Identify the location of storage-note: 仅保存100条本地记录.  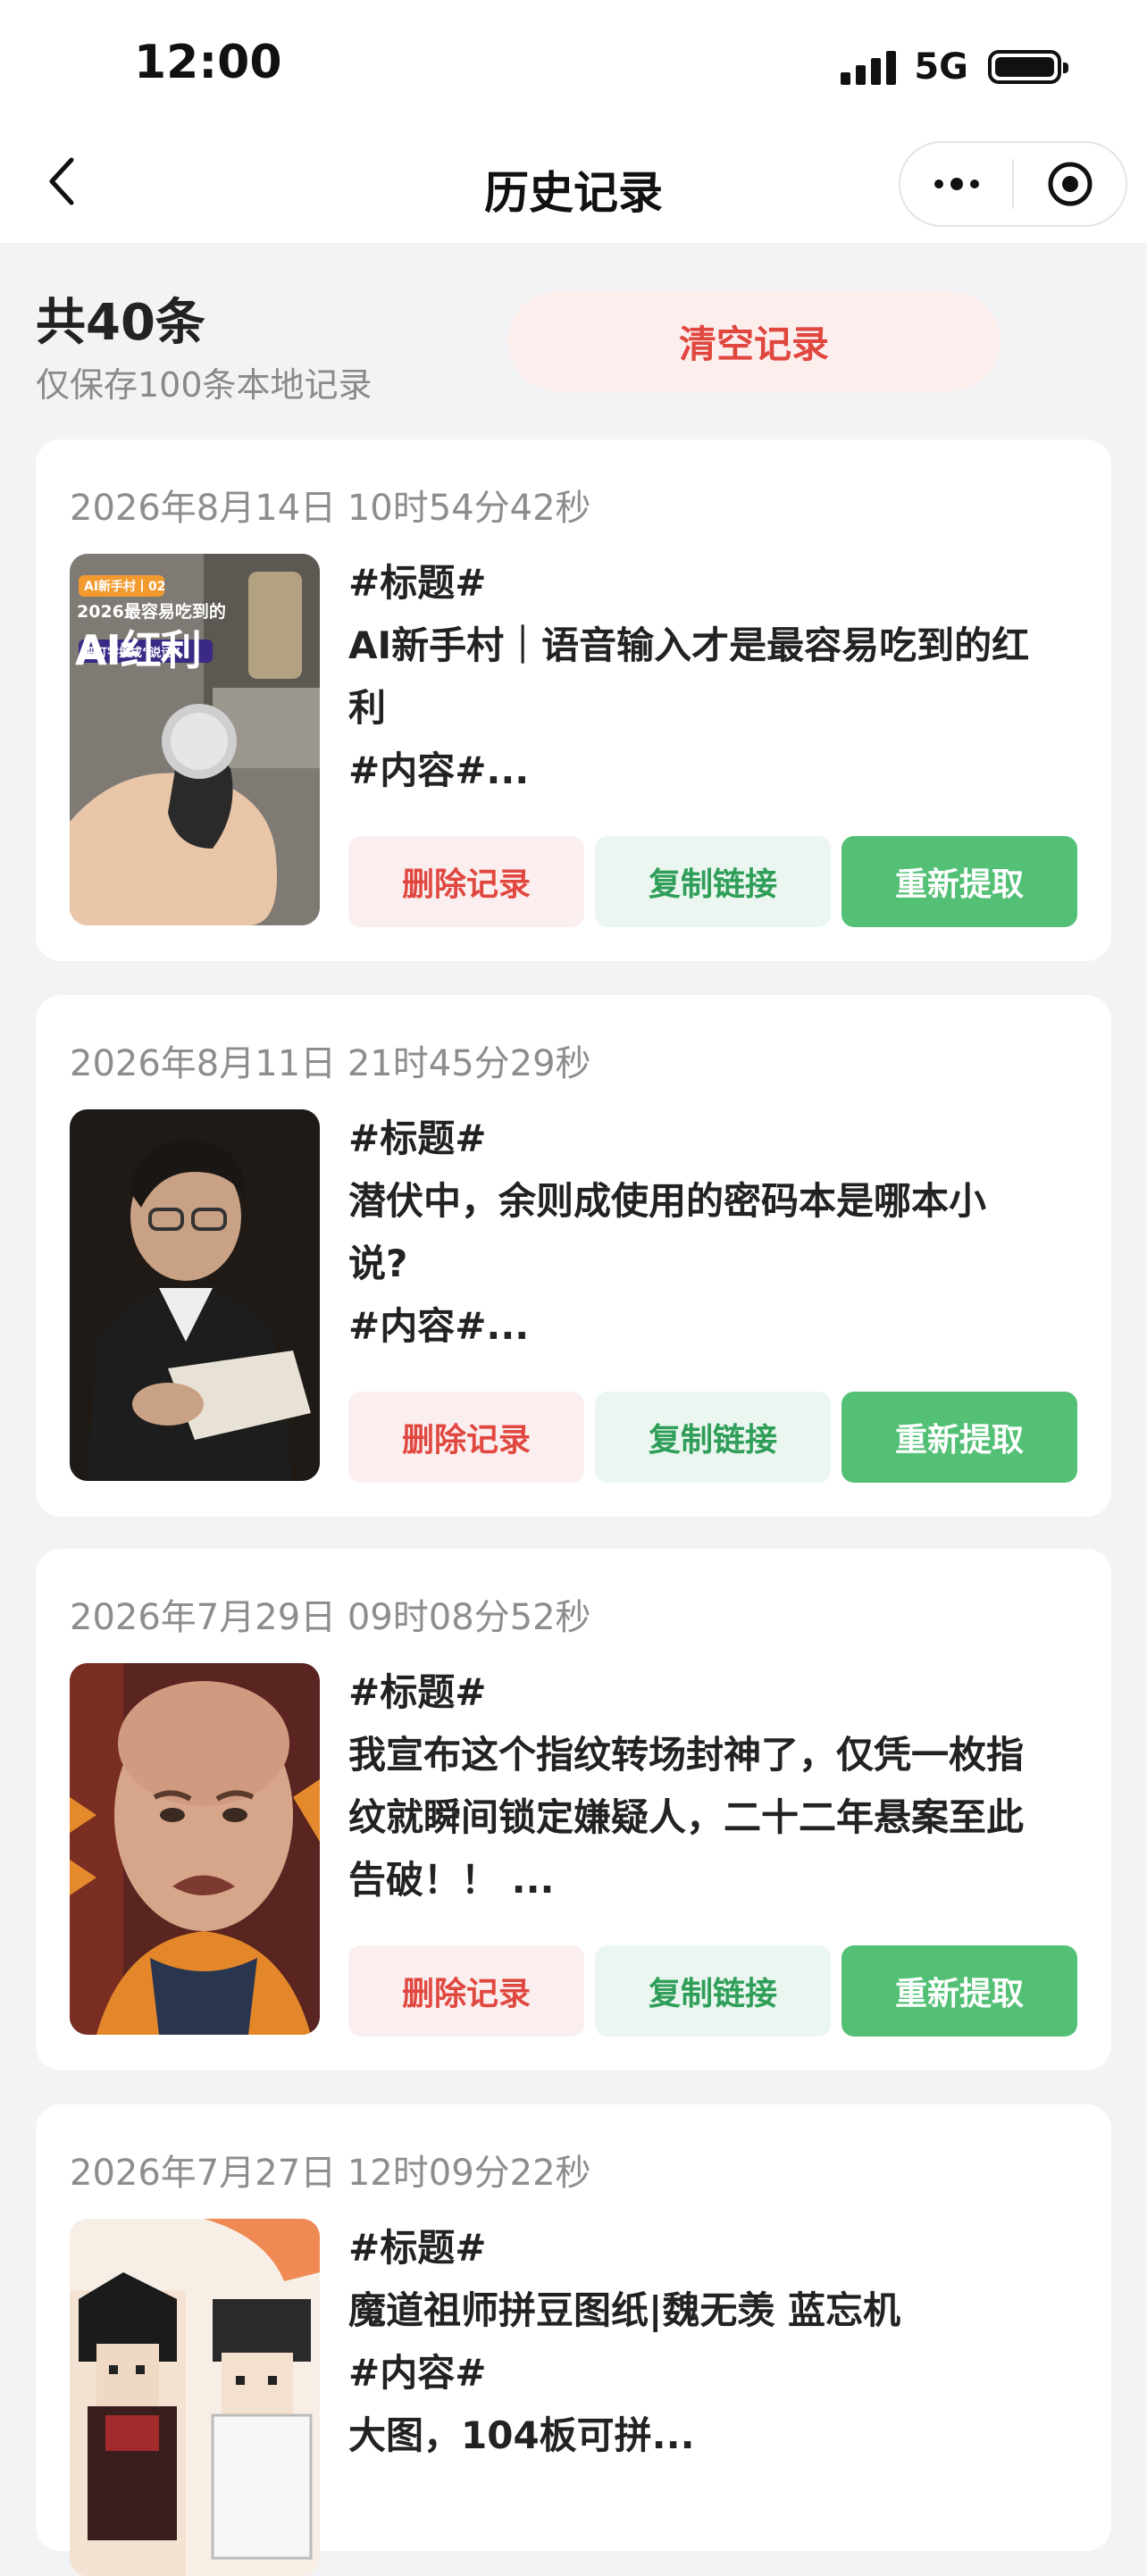
(205, 385).